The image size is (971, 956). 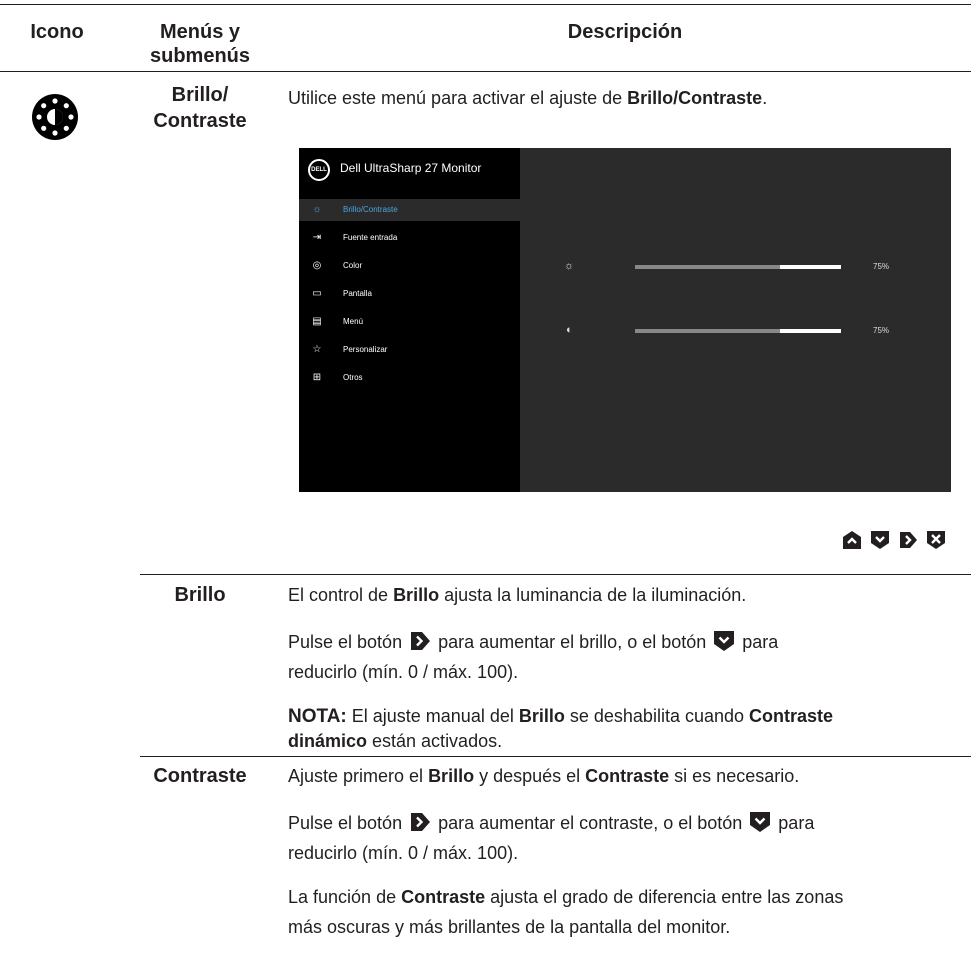 What do you see at coordinates (881, 330) in the screenshot?
I see `contrast-value: 75%` at bounding box center [881, 330].